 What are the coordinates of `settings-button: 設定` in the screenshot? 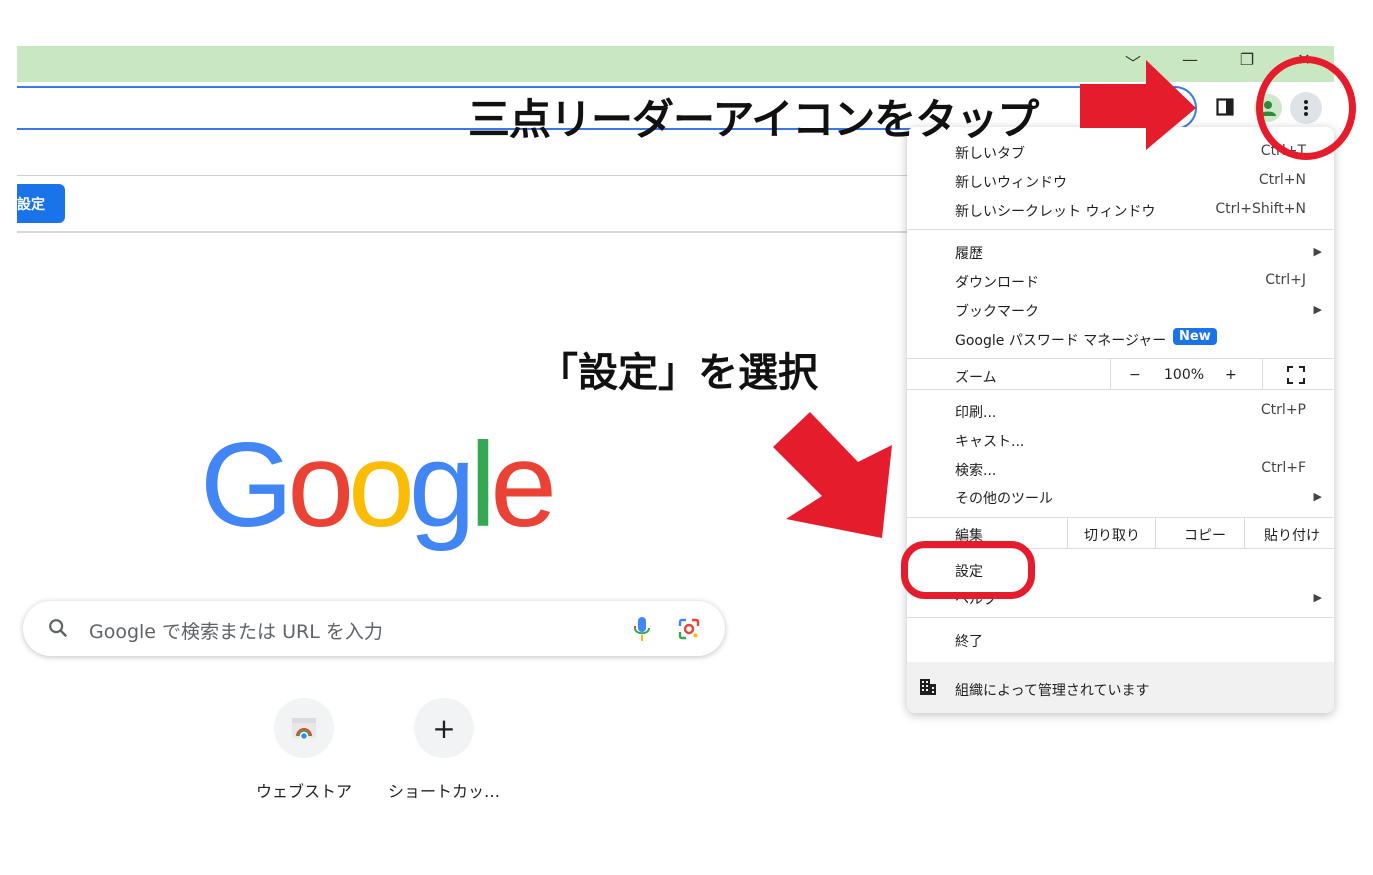 It's located at (41, 203).